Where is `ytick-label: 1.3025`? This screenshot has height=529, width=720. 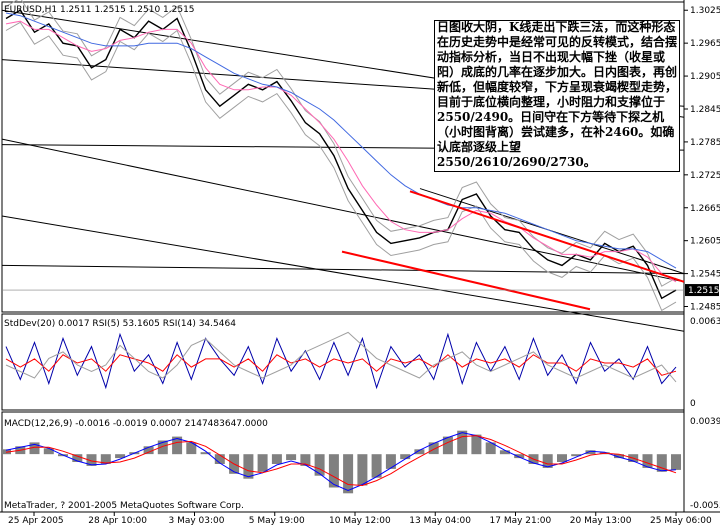
ytick-label: 1.3025 is located at coordinates (705, 11).